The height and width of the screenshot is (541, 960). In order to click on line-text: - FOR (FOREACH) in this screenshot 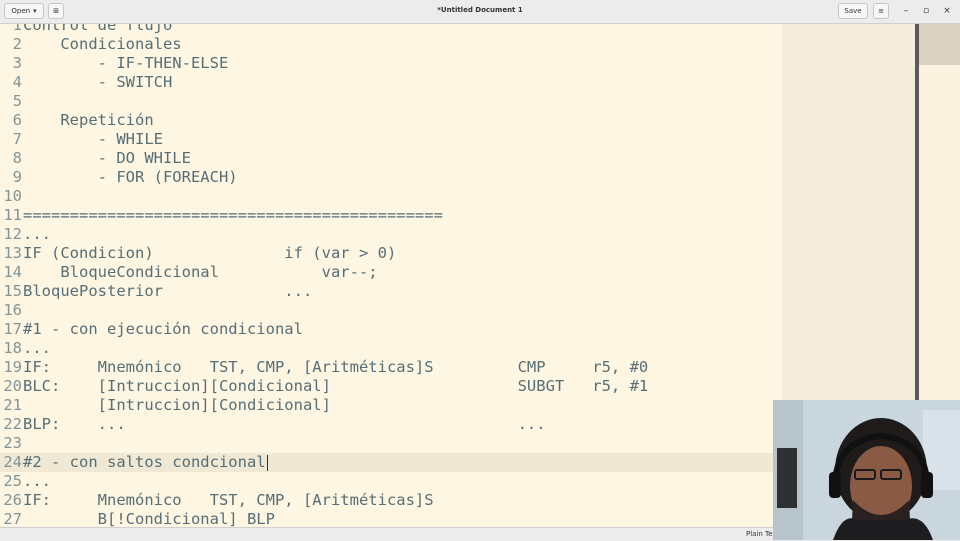, I will do `click(130, 177)`.